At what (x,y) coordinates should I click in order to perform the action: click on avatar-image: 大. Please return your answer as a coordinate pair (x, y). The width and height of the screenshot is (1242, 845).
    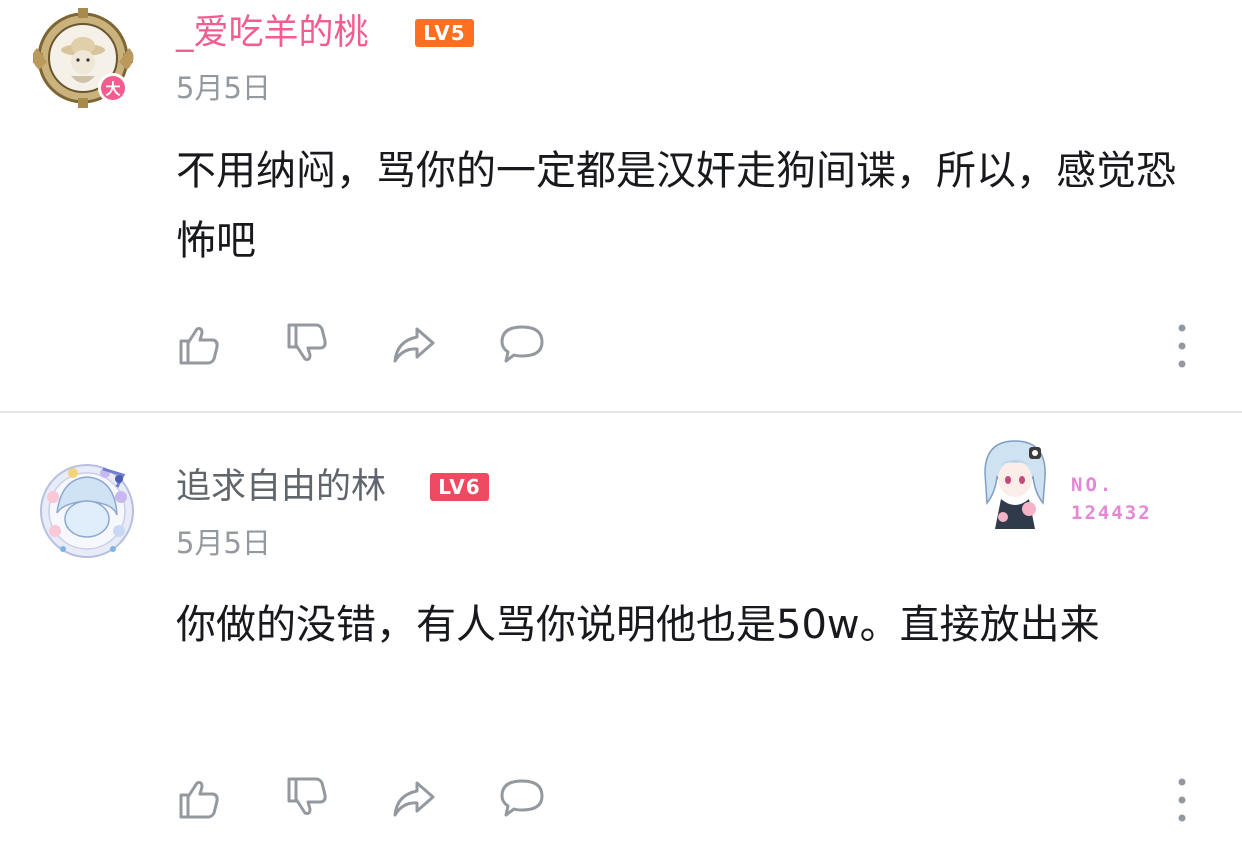
    Looking at the image, I should click on (83, 58).